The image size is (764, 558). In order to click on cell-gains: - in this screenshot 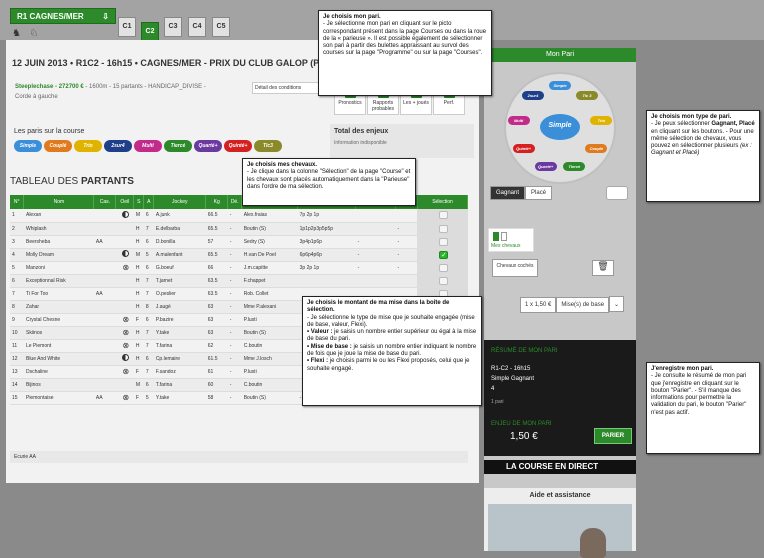, I will do `click(375, 255)`.